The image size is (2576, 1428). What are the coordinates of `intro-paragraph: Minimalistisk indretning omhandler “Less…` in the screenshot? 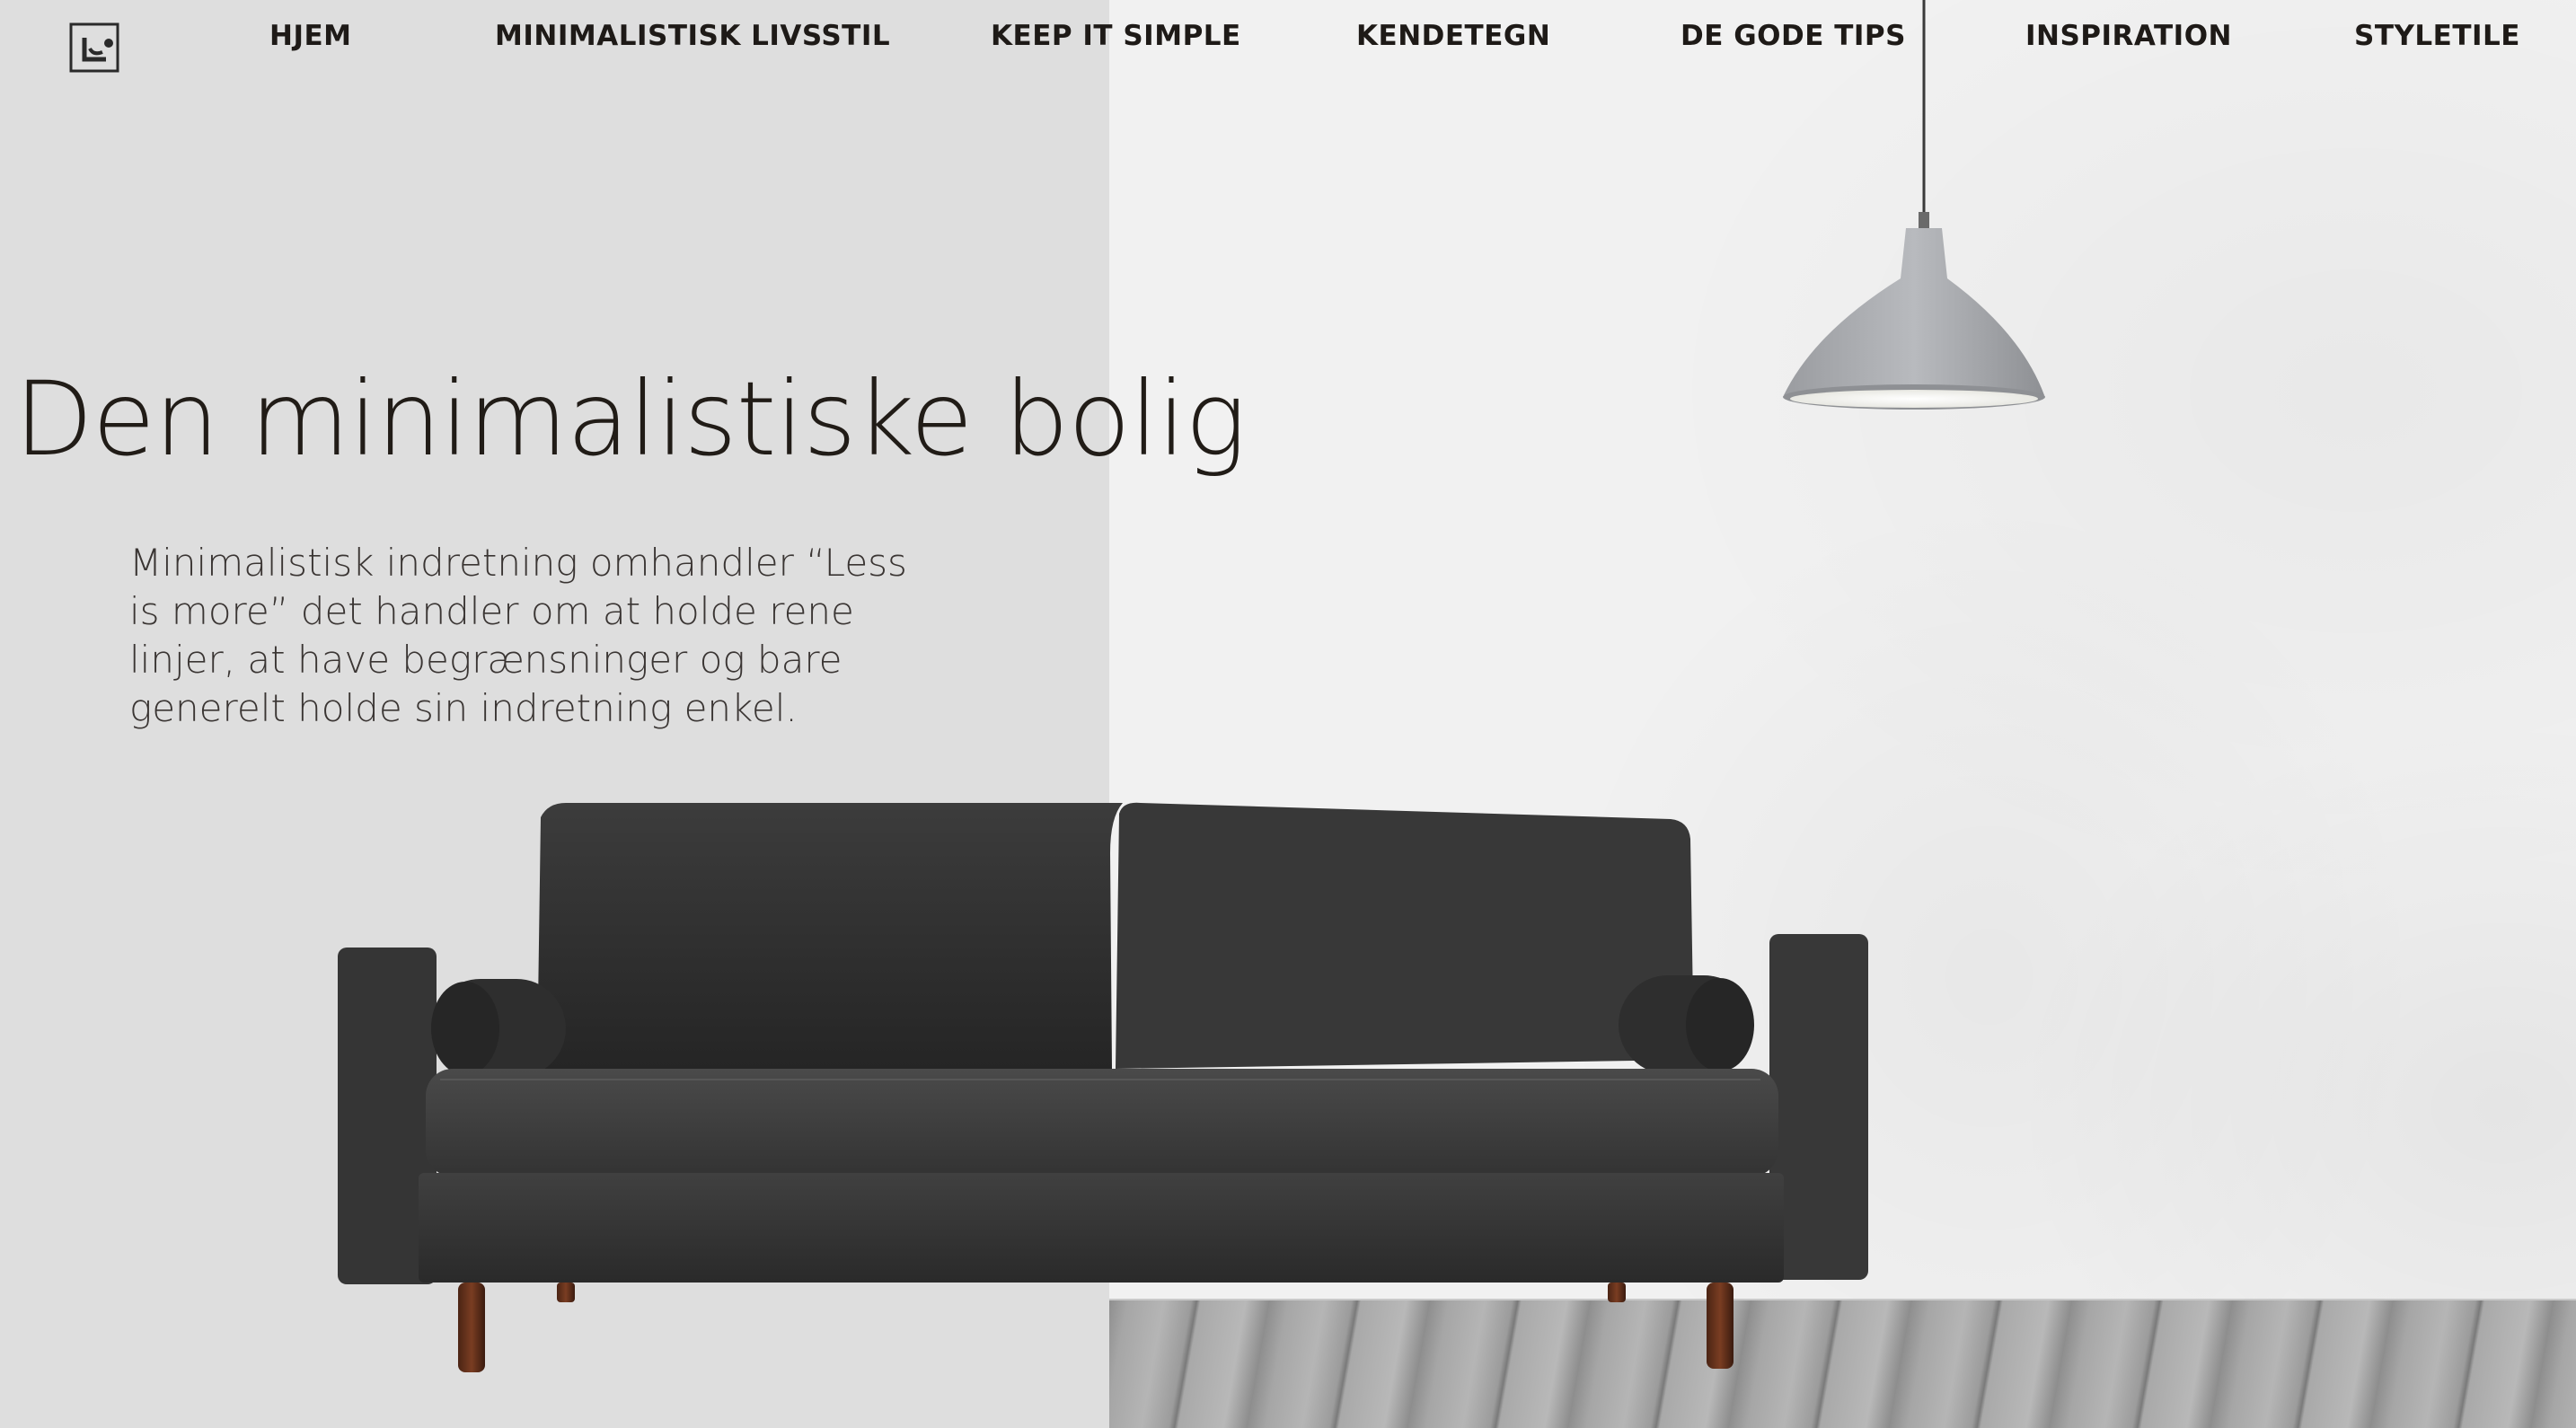 It's located at (518, 635).